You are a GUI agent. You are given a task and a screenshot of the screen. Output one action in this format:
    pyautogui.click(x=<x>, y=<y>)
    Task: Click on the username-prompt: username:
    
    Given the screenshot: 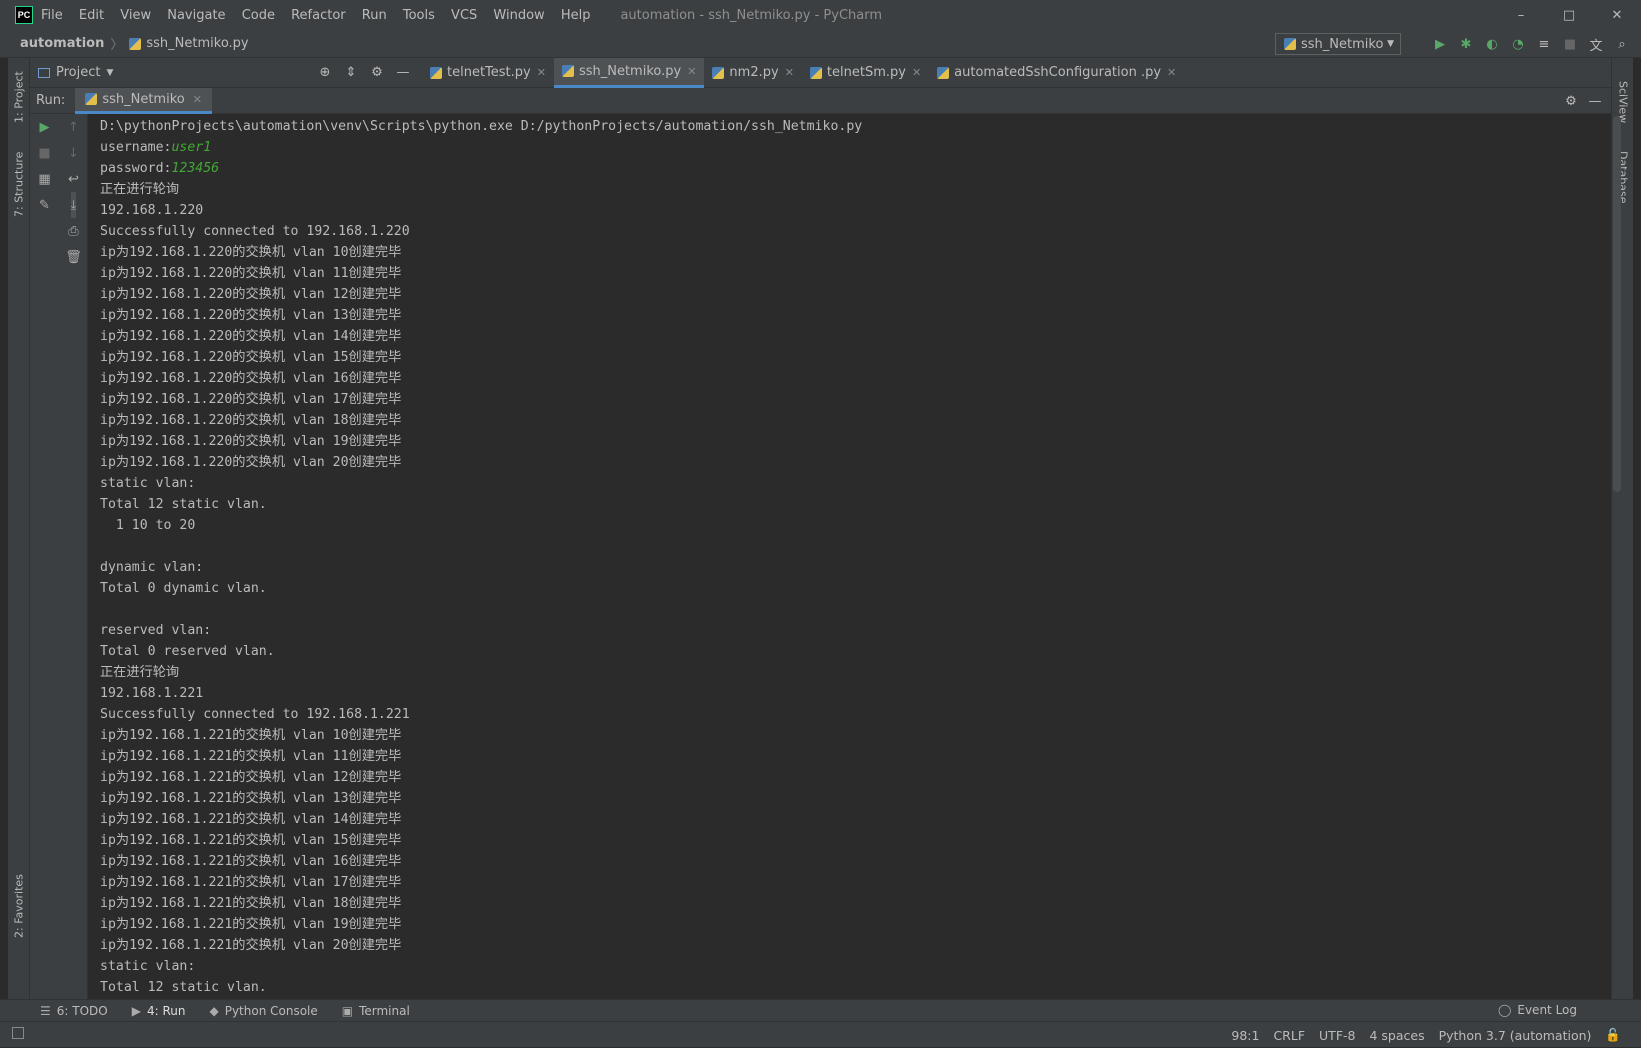 What is the action you would take?
    pyautogui.click(x=136, y=147)
    